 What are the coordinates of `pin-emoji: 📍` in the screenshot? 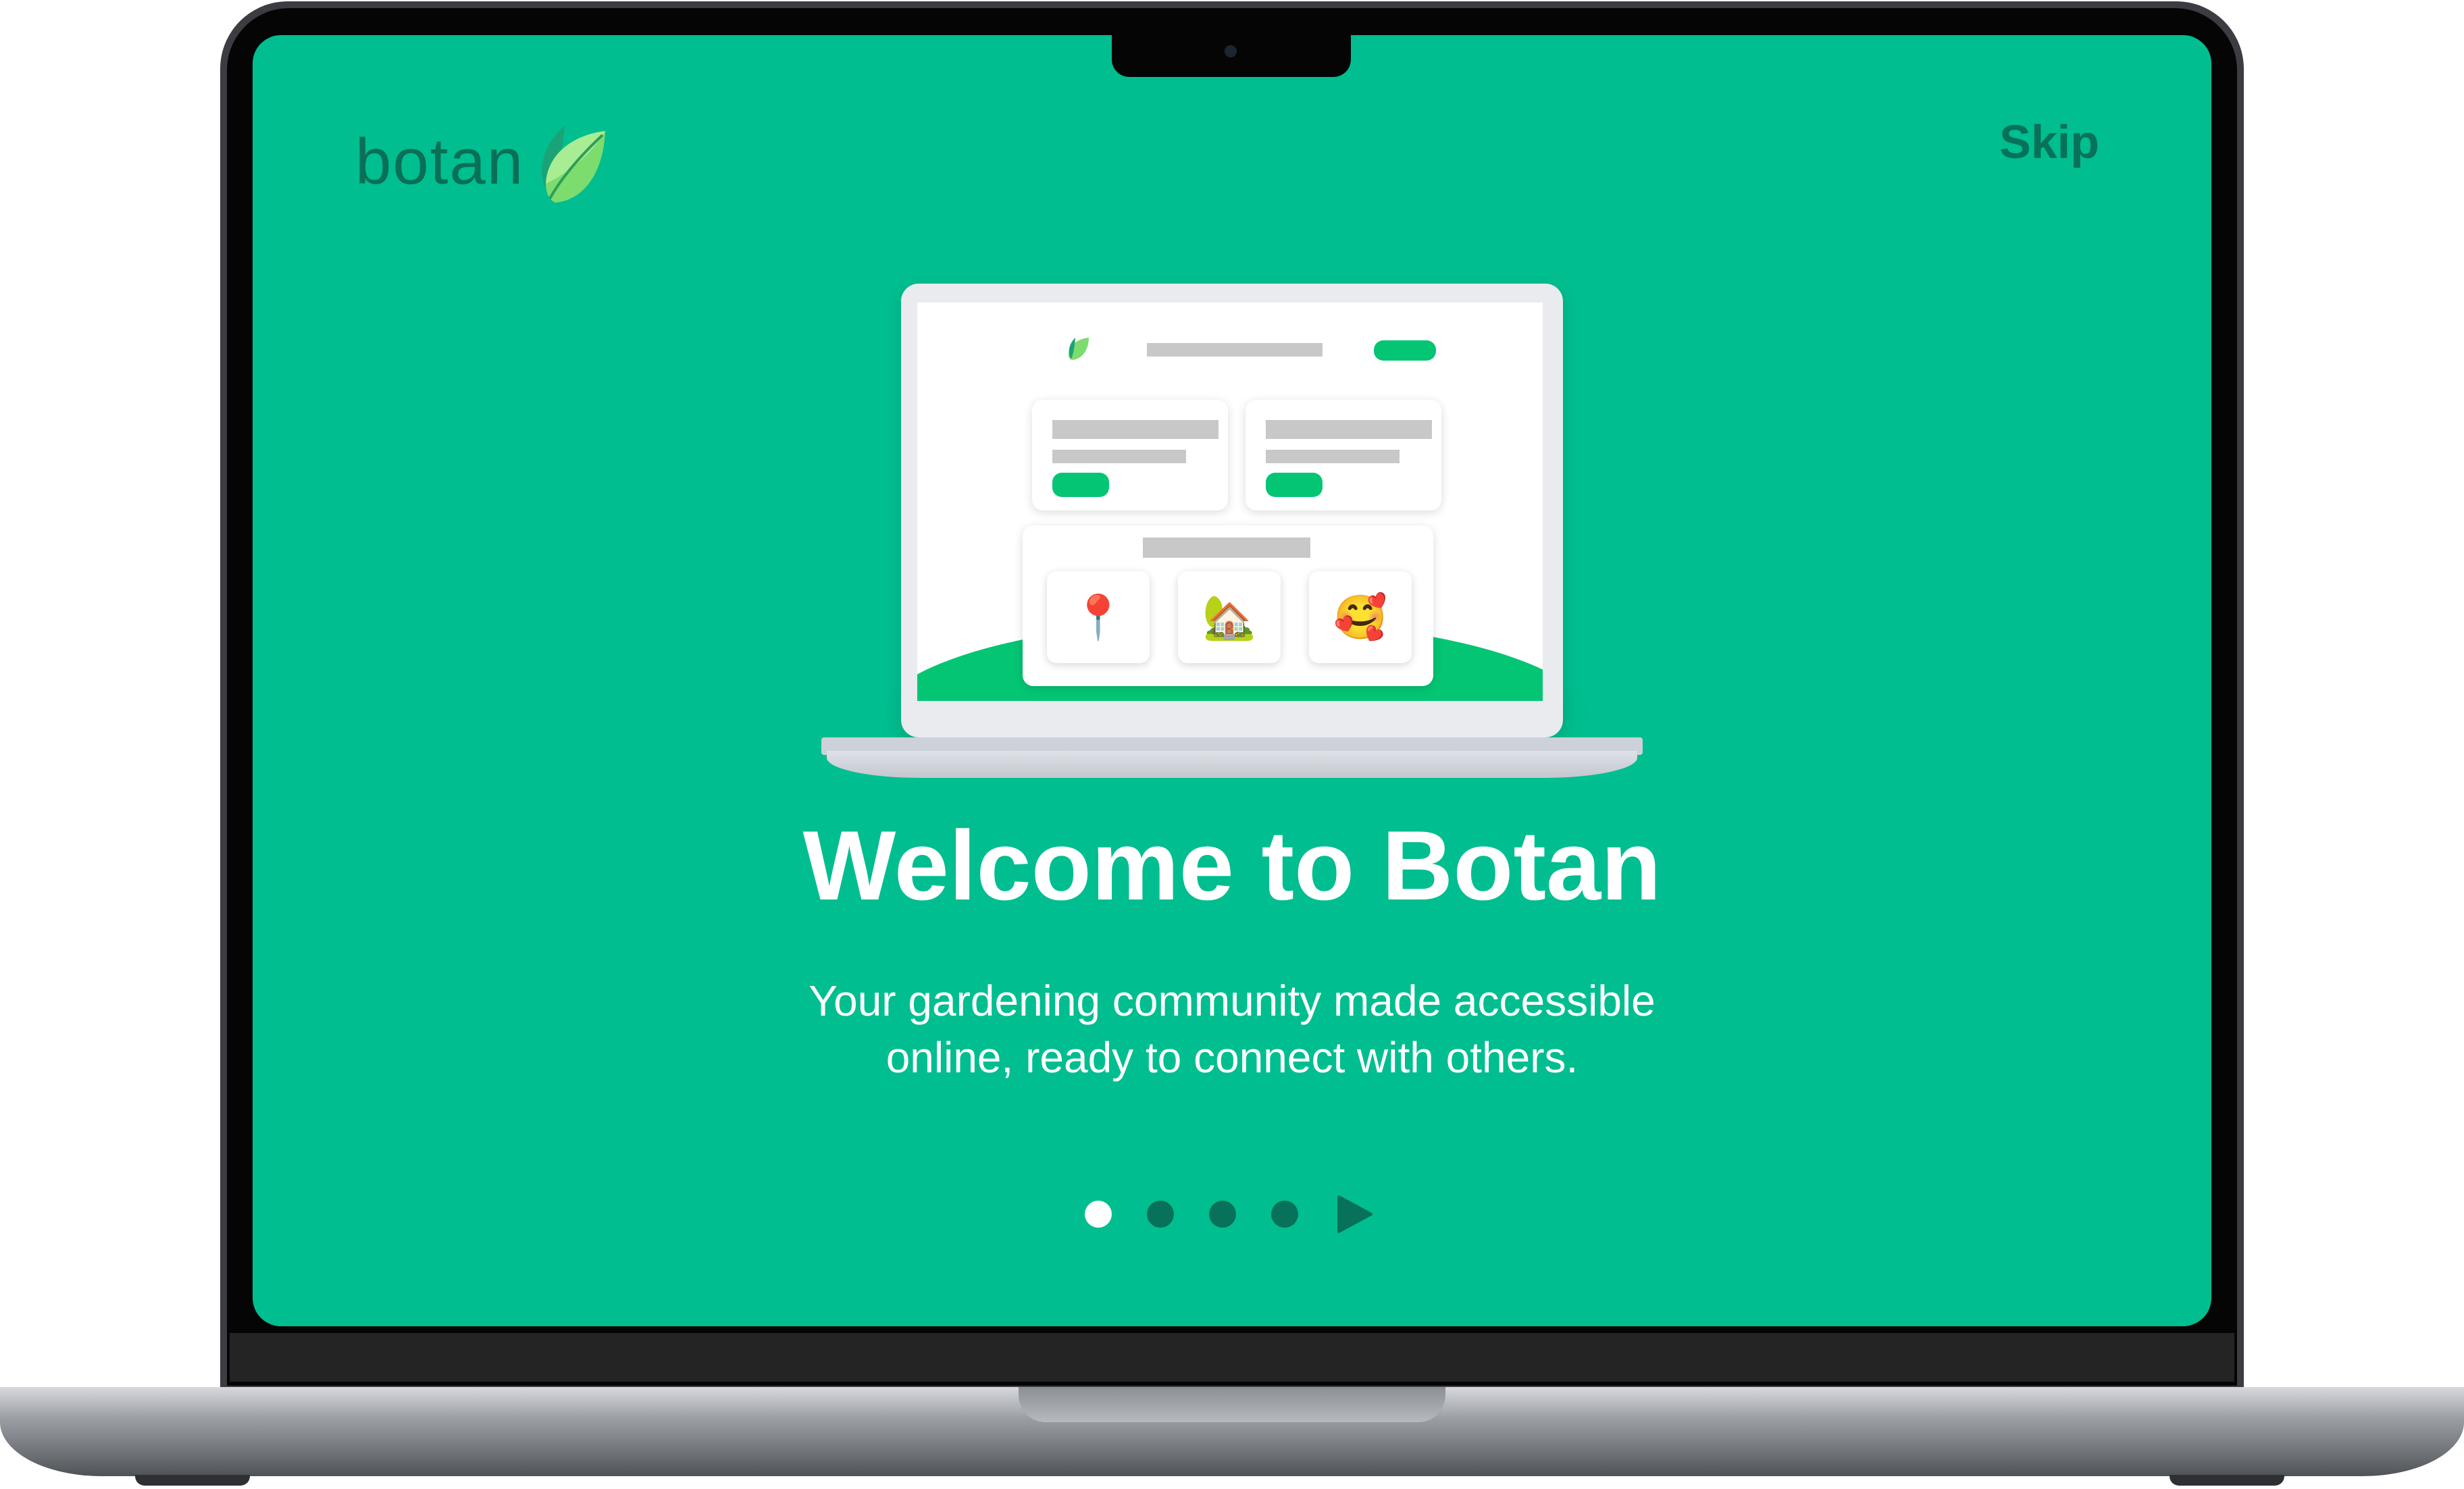 It's located at (1098, 617).